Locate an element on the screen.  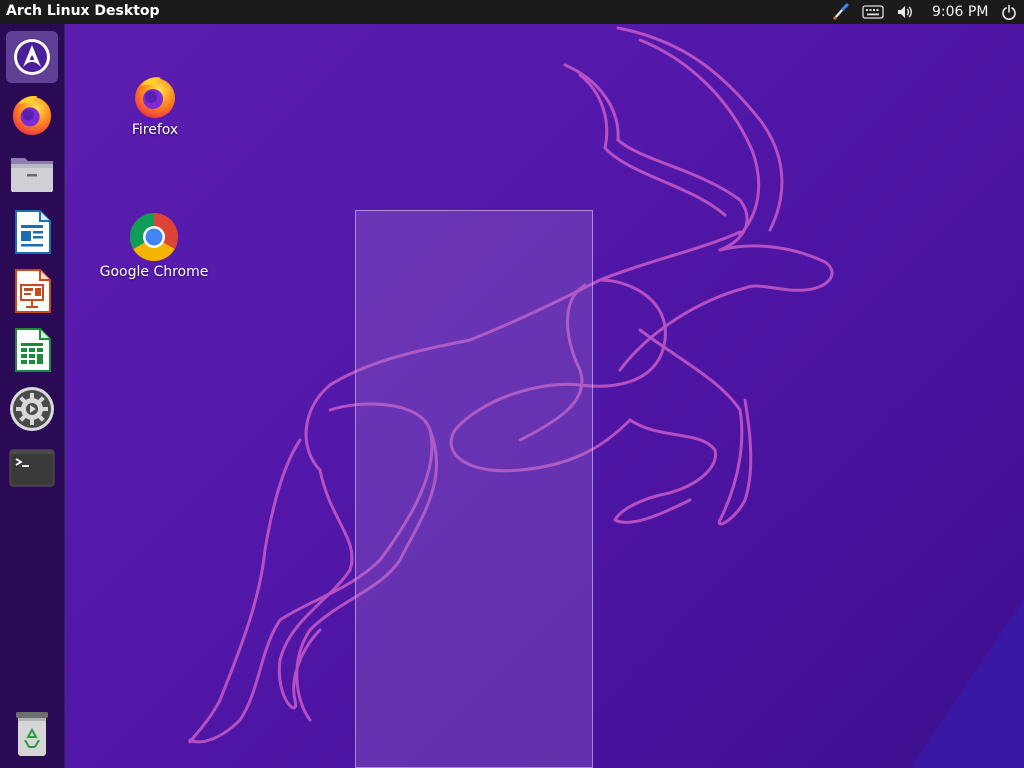
writer-icon is located at coordinates (33, 232).